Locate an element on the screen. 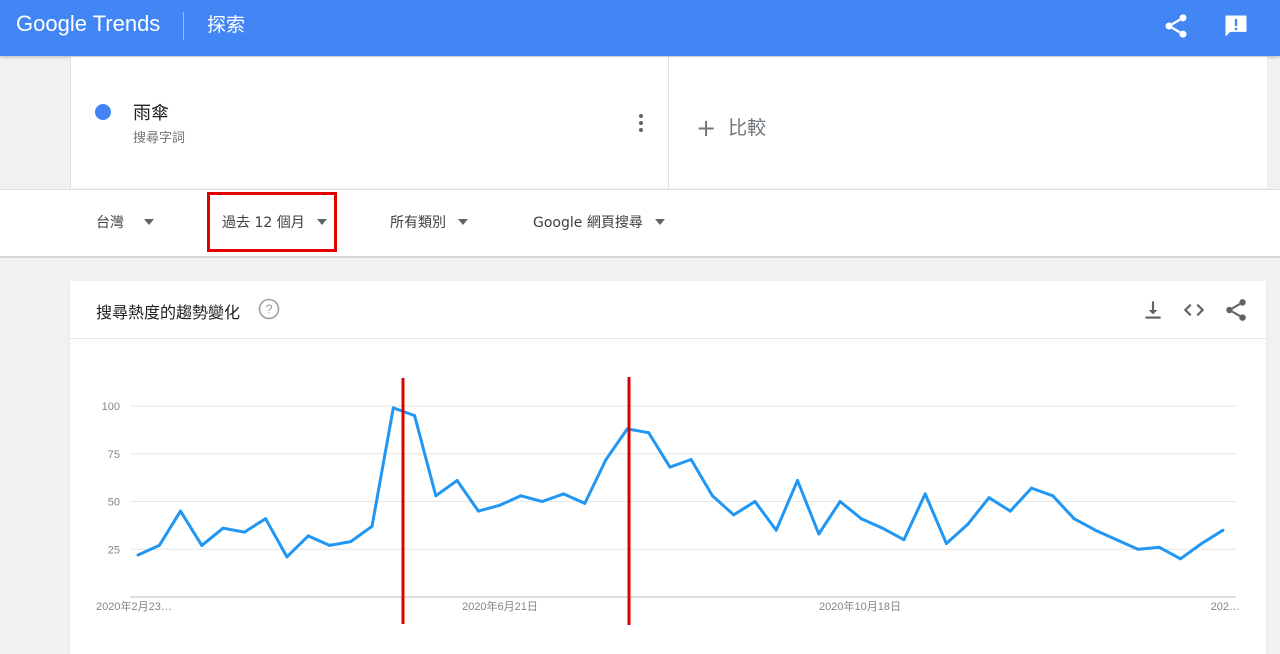 Image resolution: width=1280 pixels, height=654 pixels. share-icon is located at coordinates (1176, 26).